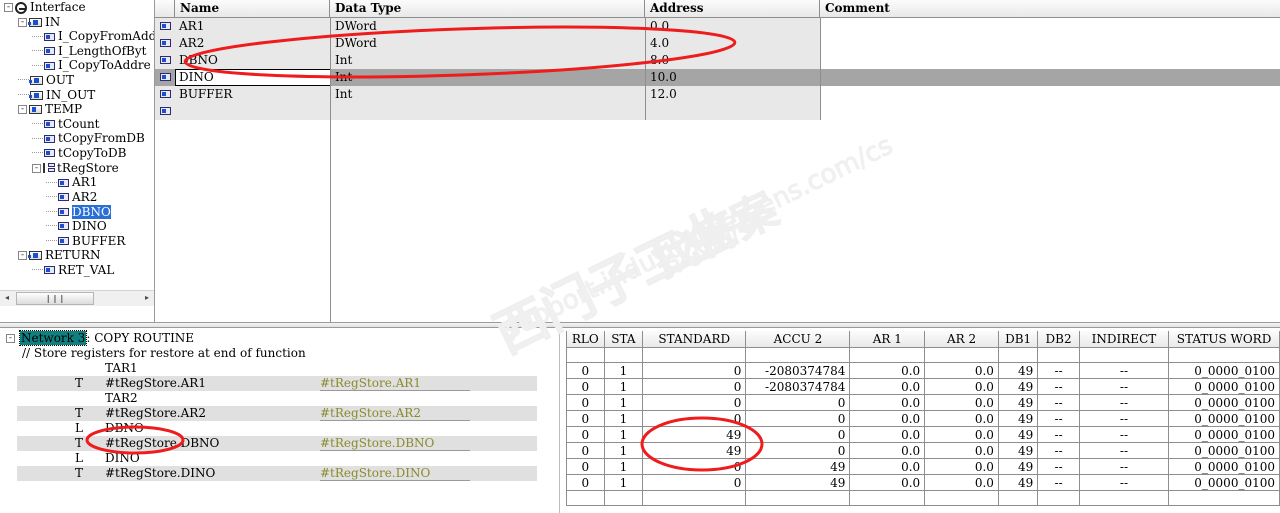 The height and width of the screenshot is (513, 1280). What do you see at coordinates (717, 94) in the screenshot?
I see `declaration-row: BUFFER Int 12.0` at bounding box center [717, 94].